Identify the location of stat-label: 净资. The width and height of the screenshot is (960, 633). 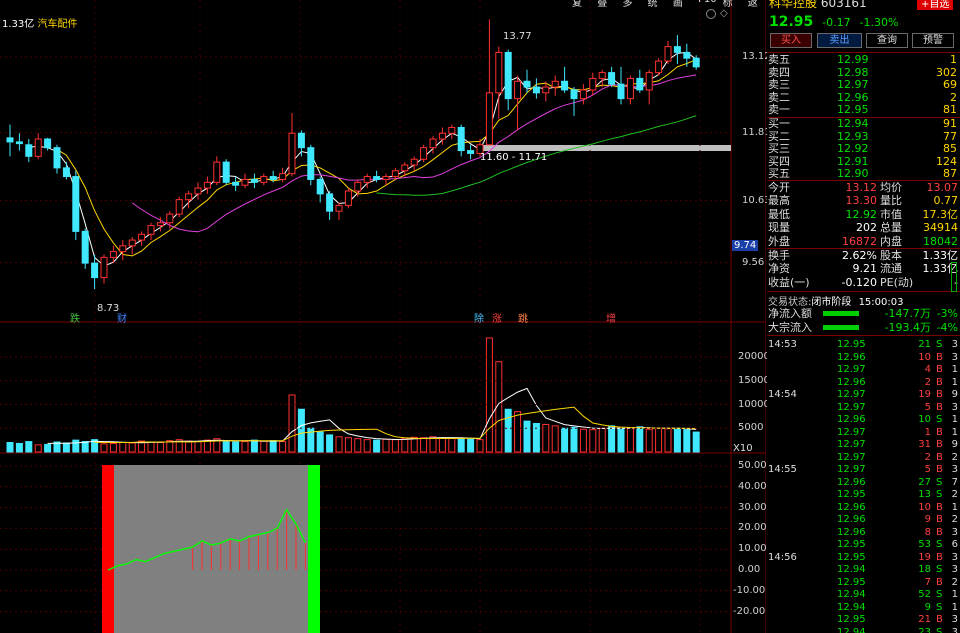
(779, 269).